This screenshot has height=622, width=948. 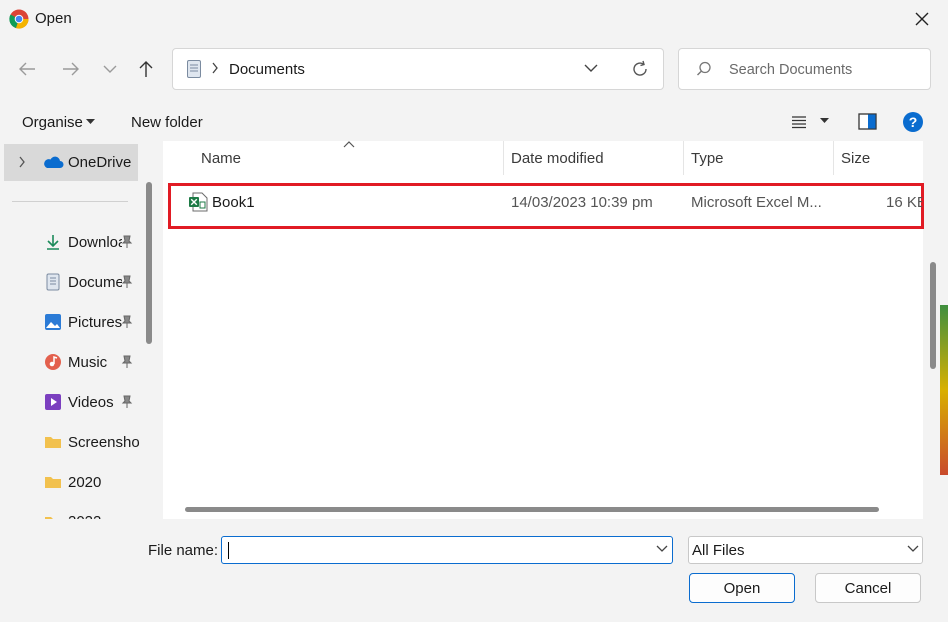 What do you see at coordinates (805, 550) in the screenshot?
I see `file-type-filter: All Files` at bounding box center [805, 550].